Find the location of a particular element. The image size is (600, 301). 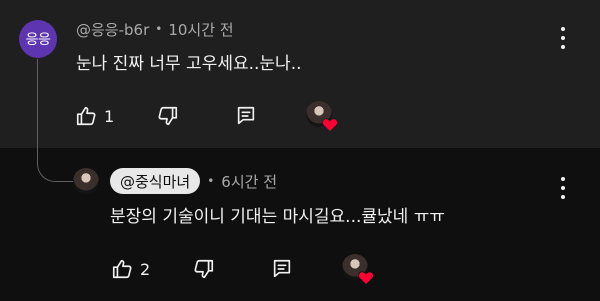

like-count: 2 is located at coordinates (145, 269).